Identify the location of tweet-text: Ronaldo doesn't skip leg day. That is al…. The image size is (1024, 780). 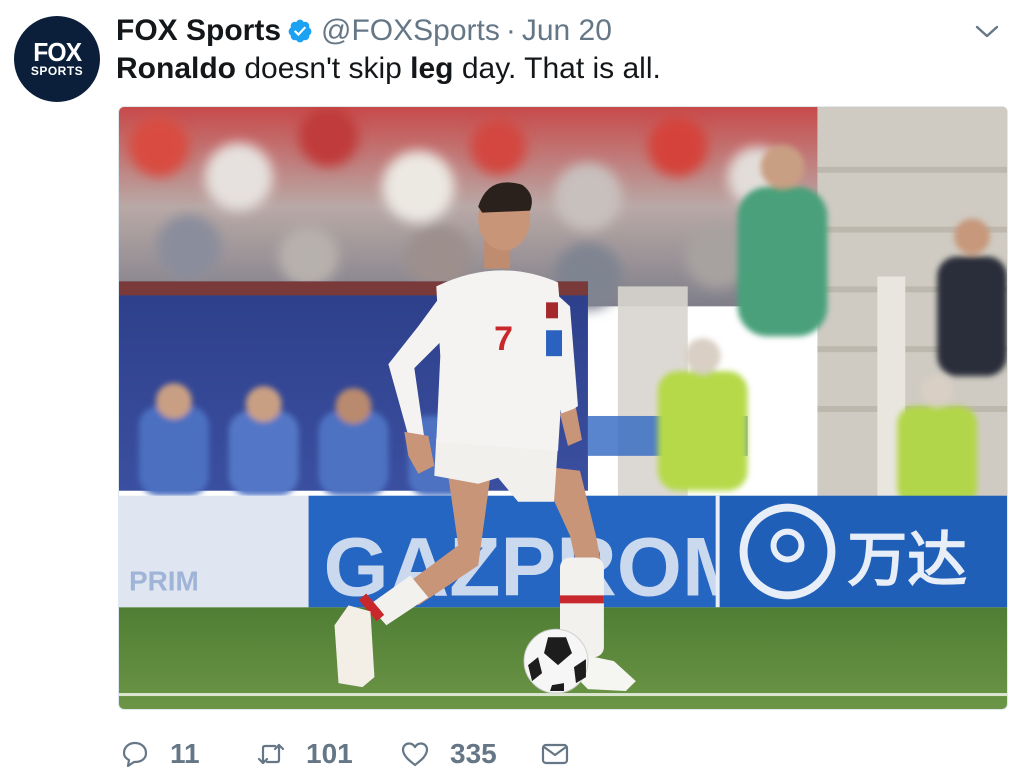
(388, 69).